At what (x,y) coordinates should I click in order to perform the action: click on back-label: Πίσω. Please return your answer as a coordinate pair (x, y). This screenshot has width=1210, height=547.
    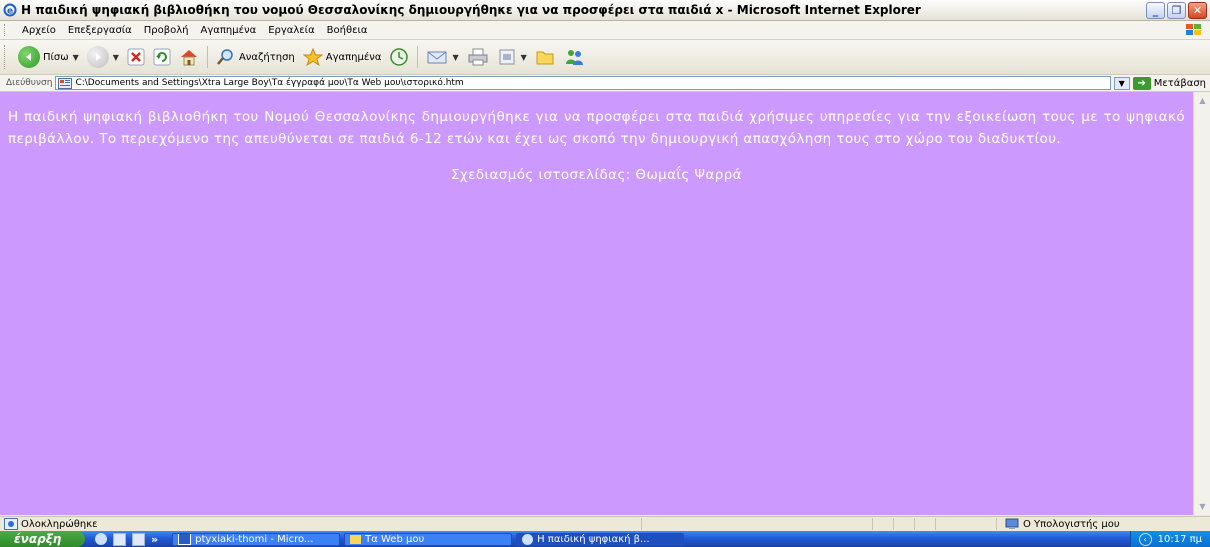
    Looking at the image, I should click on (56, 57).